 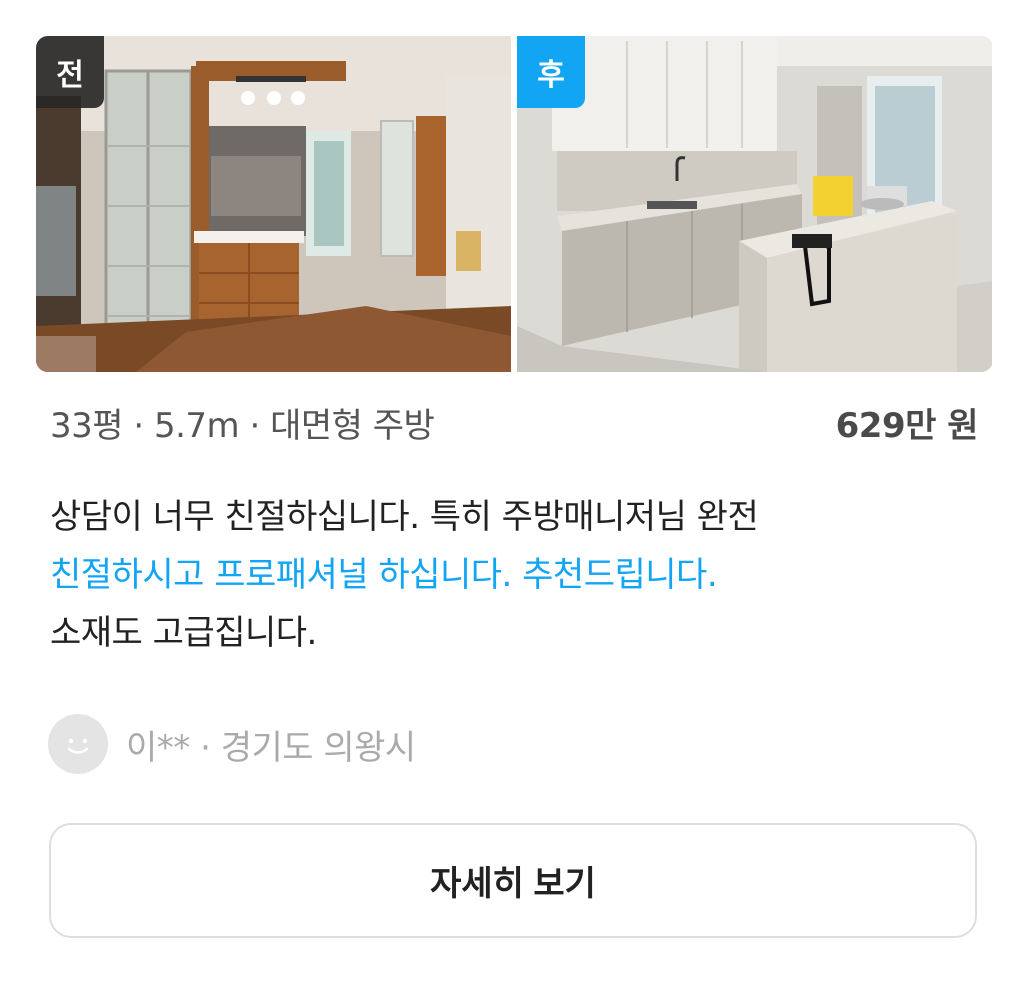 What do you see at coordinates (271, 747) in the screenshot?
I see `author-info: 이** · 경기도 의왕시` at bounding box center [271, 747].